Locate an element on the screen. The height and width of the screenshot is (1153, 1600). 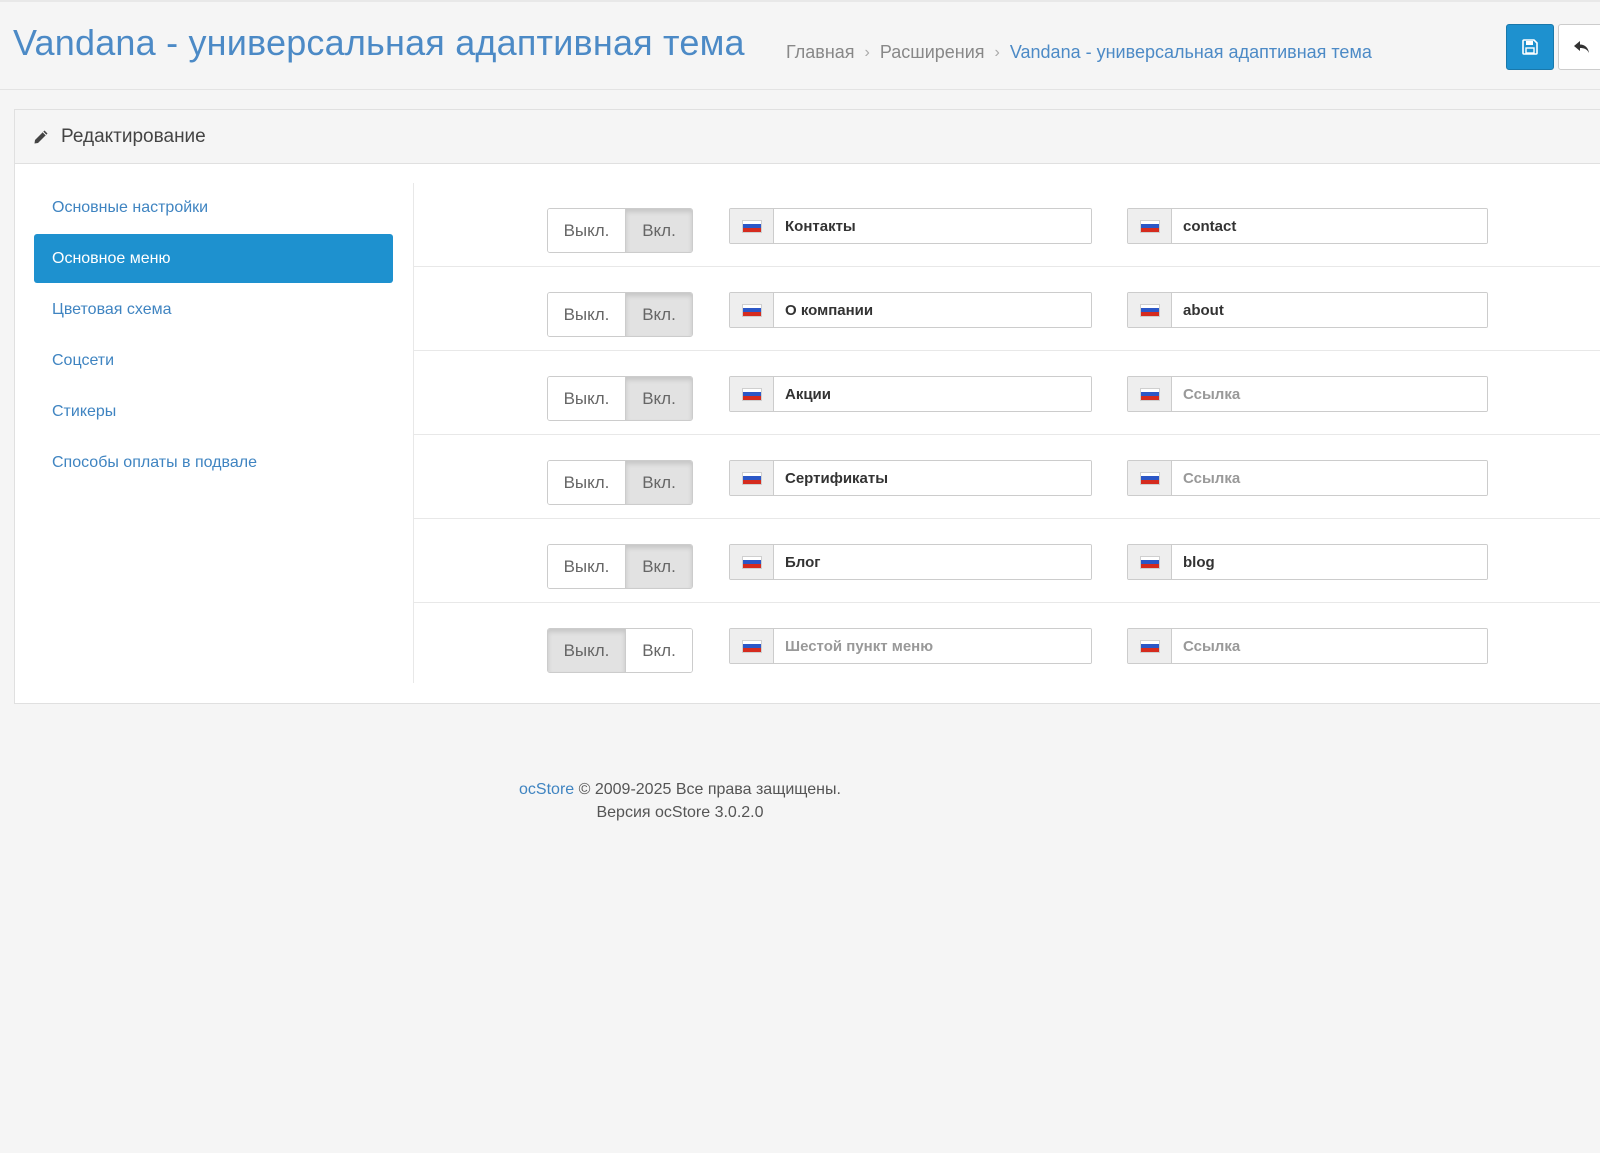
sidebar-item-main-menu: Основное меню is located at coordinates (213, 258).